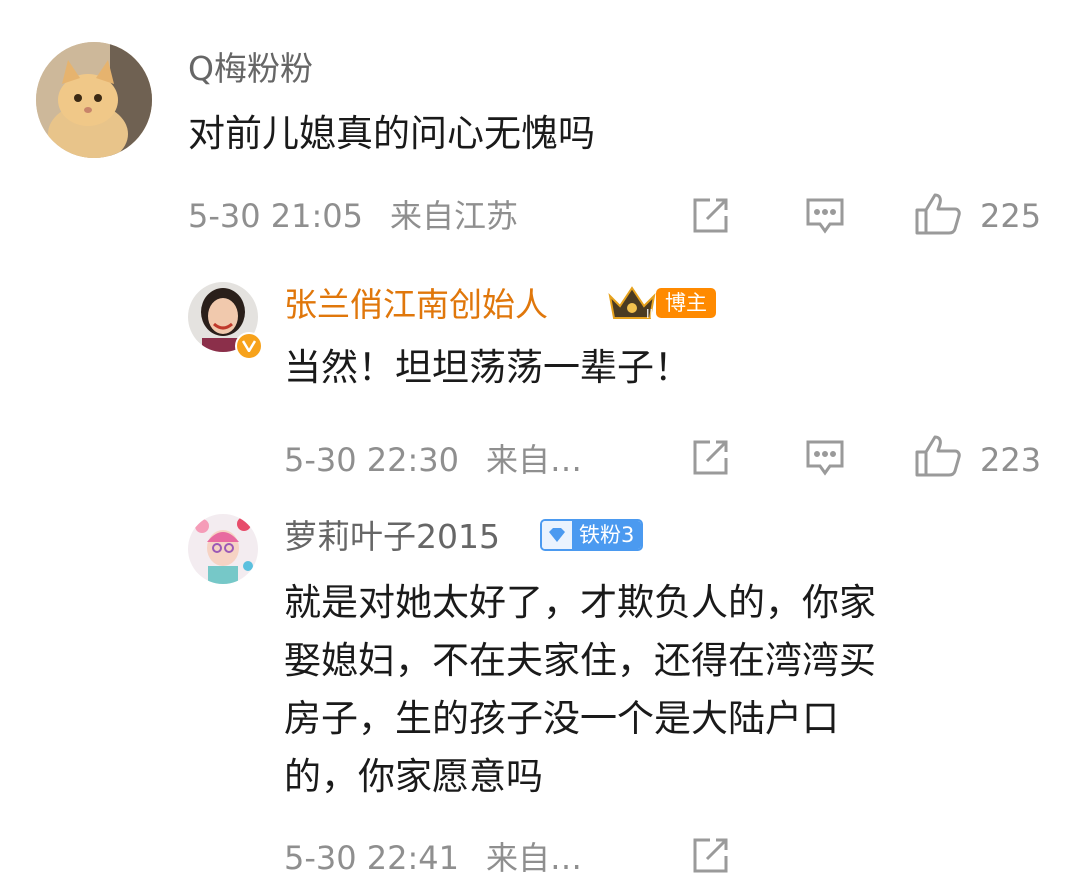 The width and height of the screenshot is (1080, 894). What do you see at coordinates (580, 660) in the screenshot?
I see `comment-text-line: 娶媳妇，不在夫家住，还得在湾湾买` at bounding box center [580, 660].